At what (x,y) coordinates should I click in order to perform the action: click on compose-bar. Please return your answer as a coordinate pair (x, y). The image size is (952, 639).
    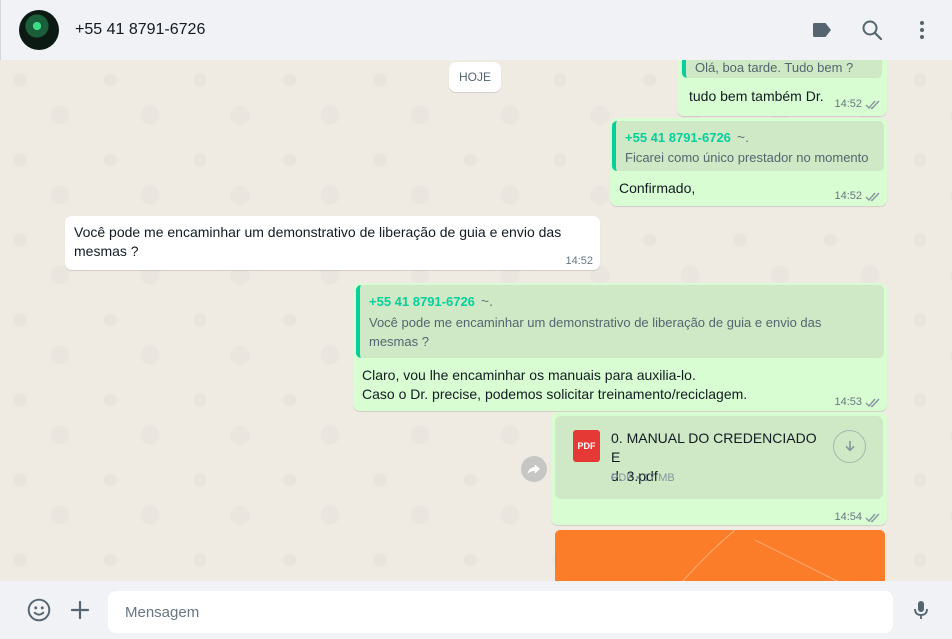
    Looking at the image, I should click on (476, 610).